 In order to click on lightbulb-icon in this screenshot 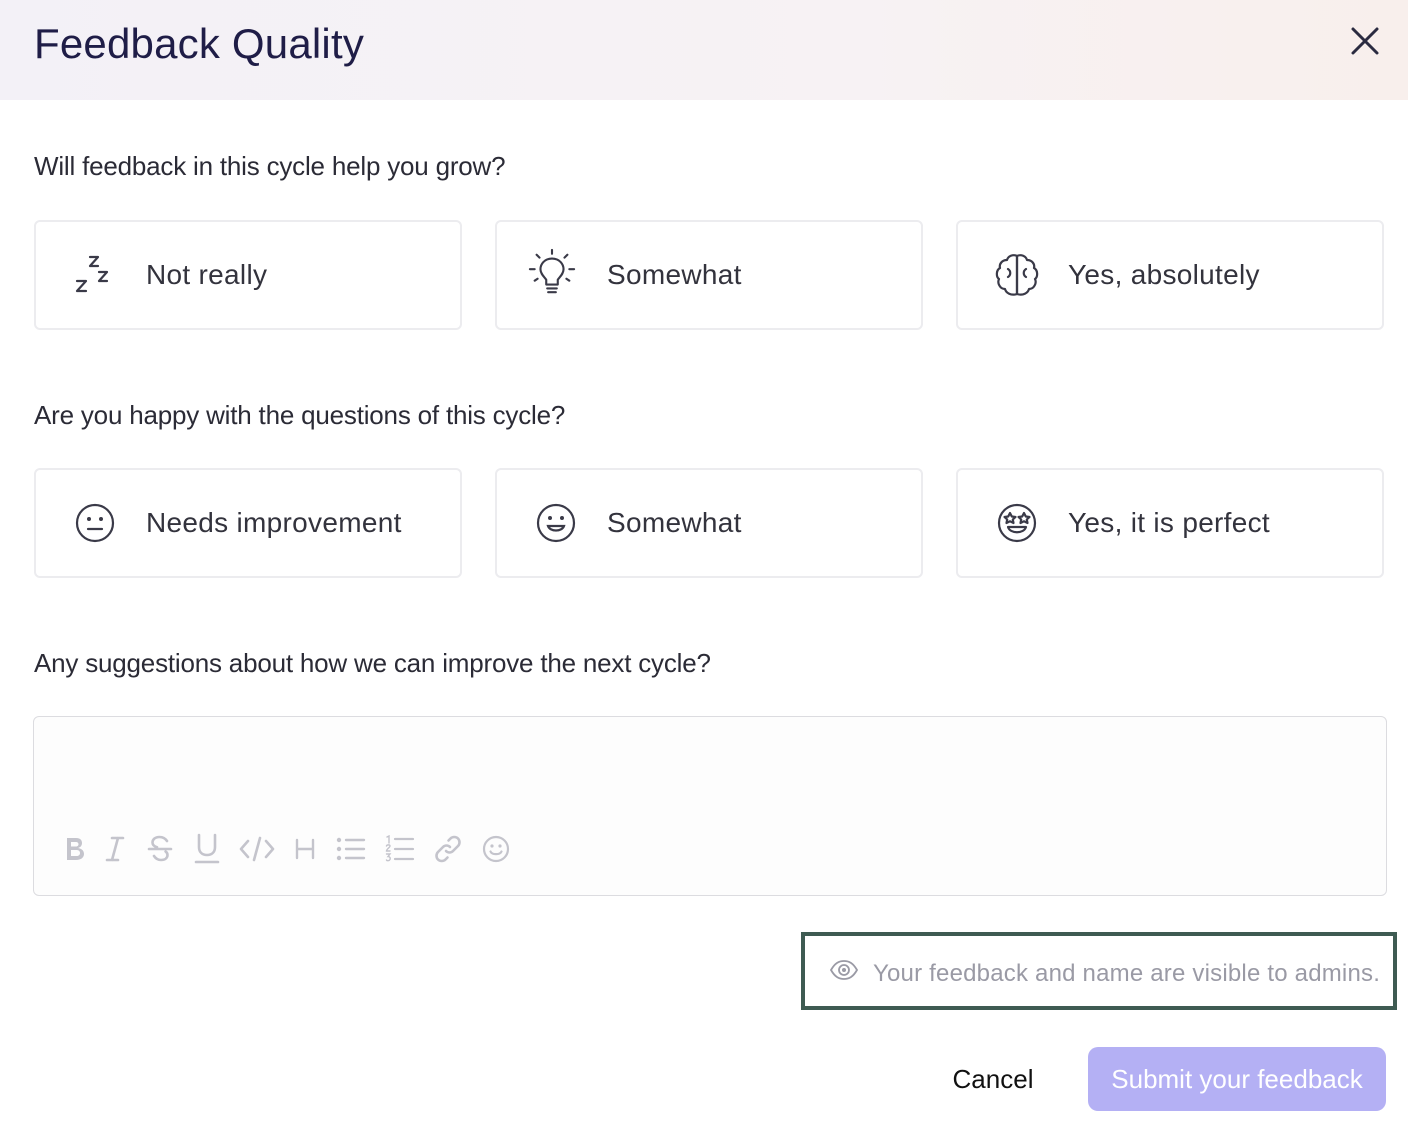, I will do `click(552, 273)`.